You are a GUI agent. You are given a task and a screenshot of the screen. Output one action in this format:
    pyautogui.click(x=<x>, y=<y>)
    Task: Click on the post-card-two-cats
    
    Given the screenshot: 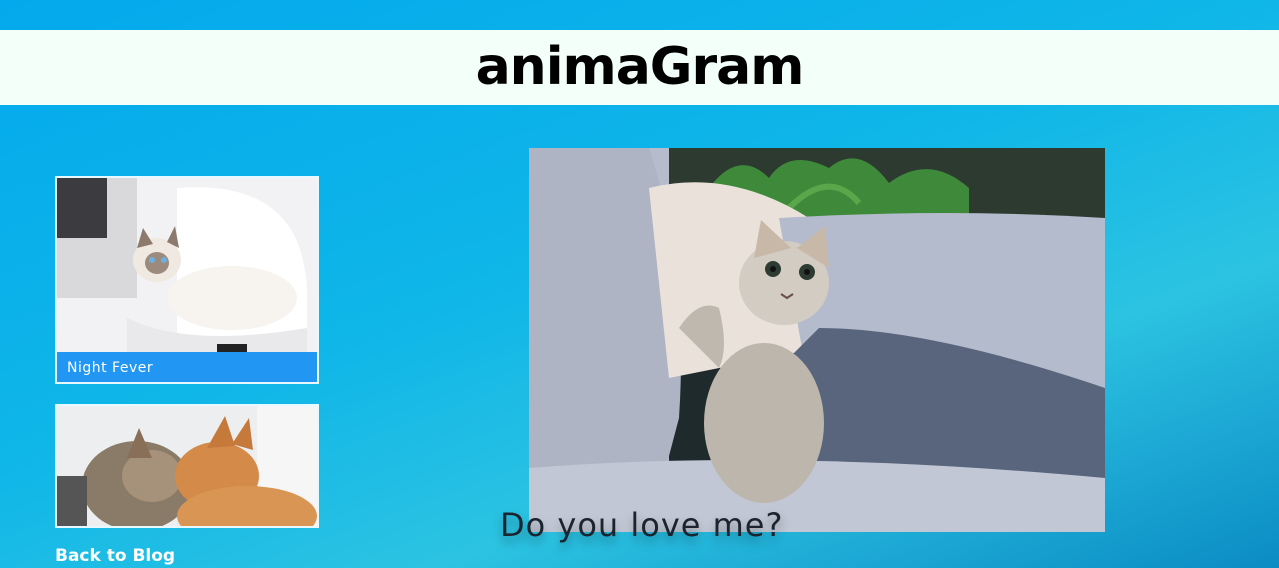 What is the action you would take?
    pyautogui.click(x=187, y=466)
    